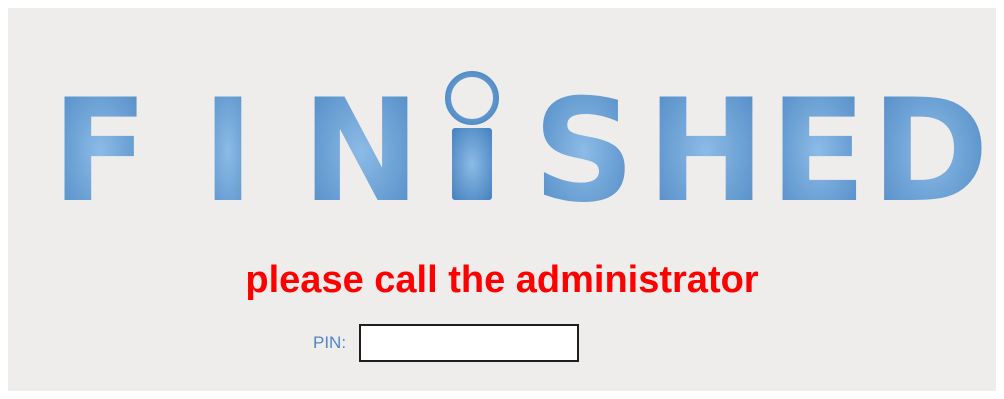 The height and width of the screenshot is (399, 1004). What do you see at coordinates (472, 135) in the screenshot?
I see `logo-letter-i-dotted: i` at bounding box center [472, 135].